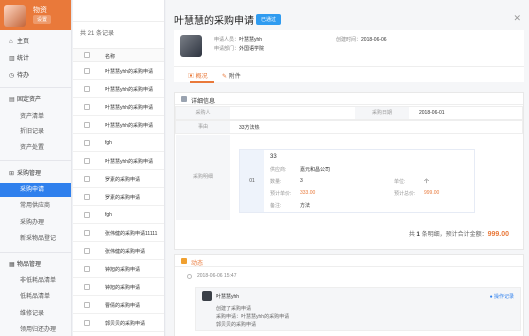  What do you see at coordinates (203, 177) in the screenshot?
I see `detail-label: 采购明细` at bounding box center [203, 177].